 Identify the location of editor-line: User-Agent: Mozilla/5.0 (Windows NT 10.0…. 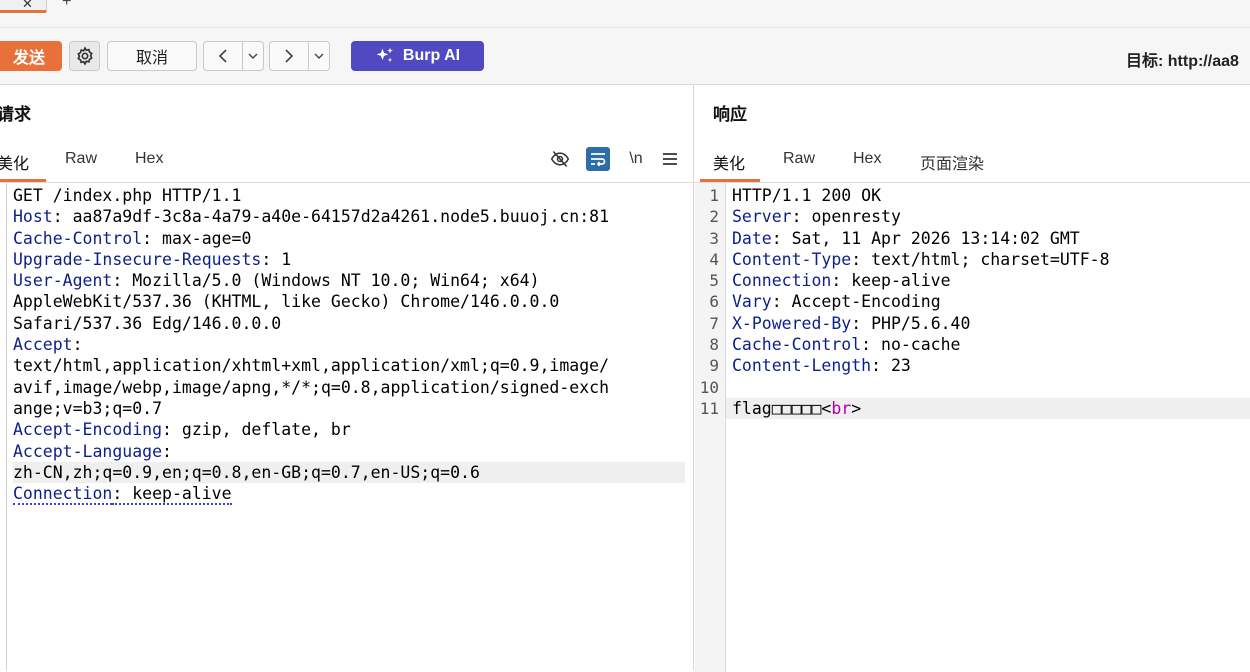
(349, 280).